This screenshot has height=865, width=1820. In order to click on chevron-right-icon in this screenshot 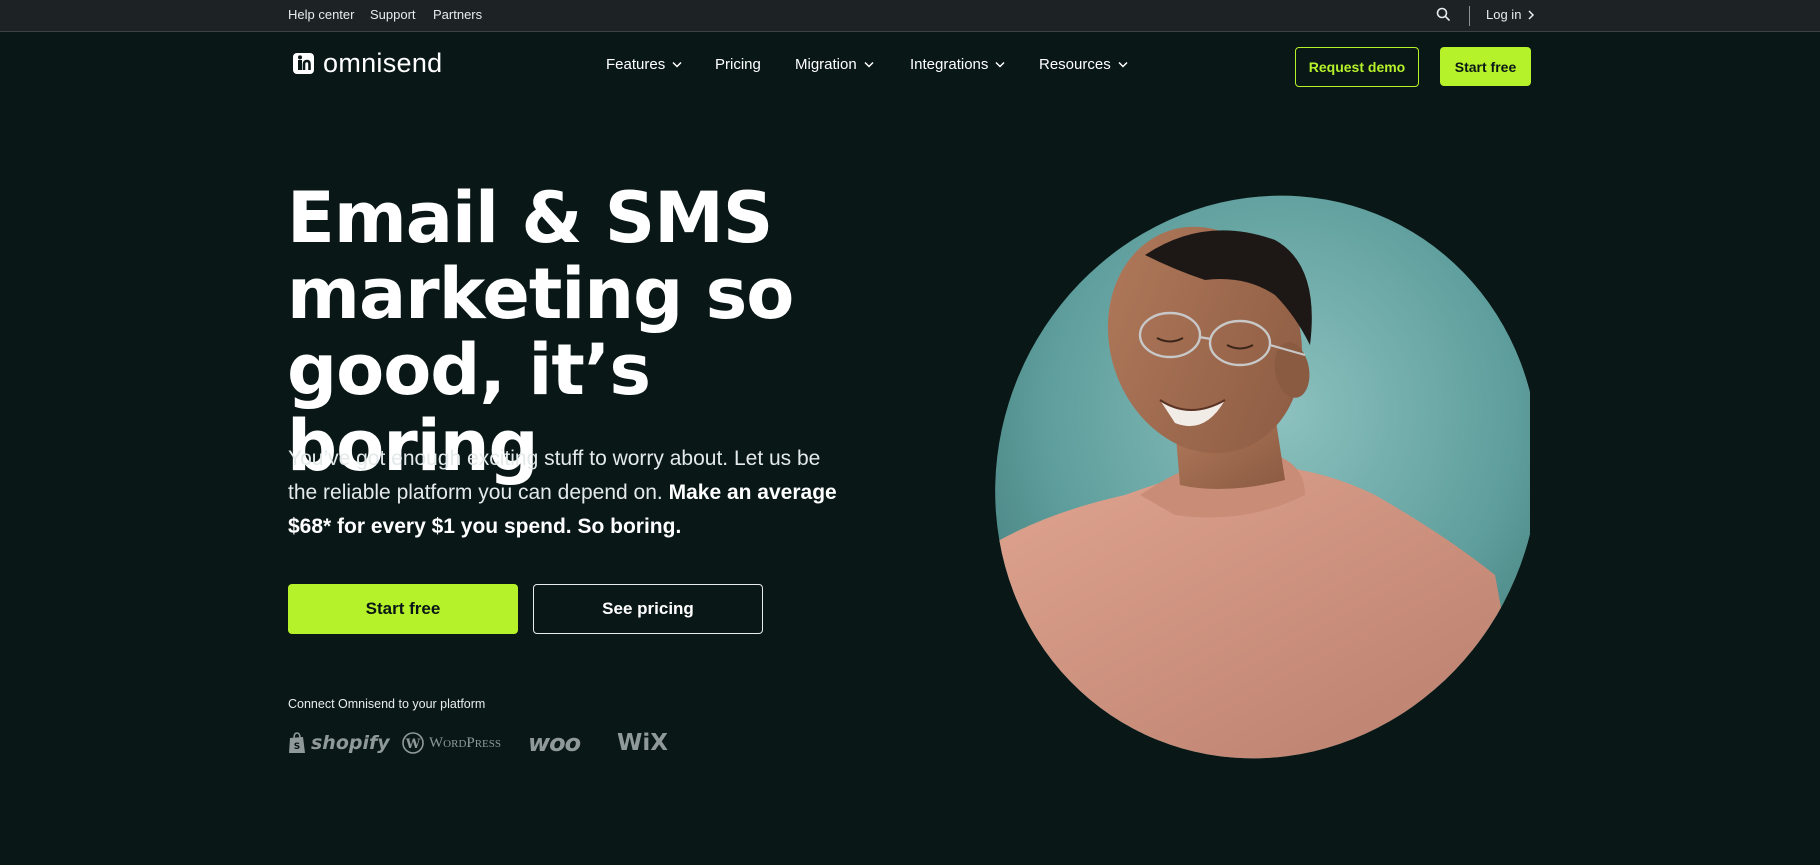, I will do `click(1531, 14)`.